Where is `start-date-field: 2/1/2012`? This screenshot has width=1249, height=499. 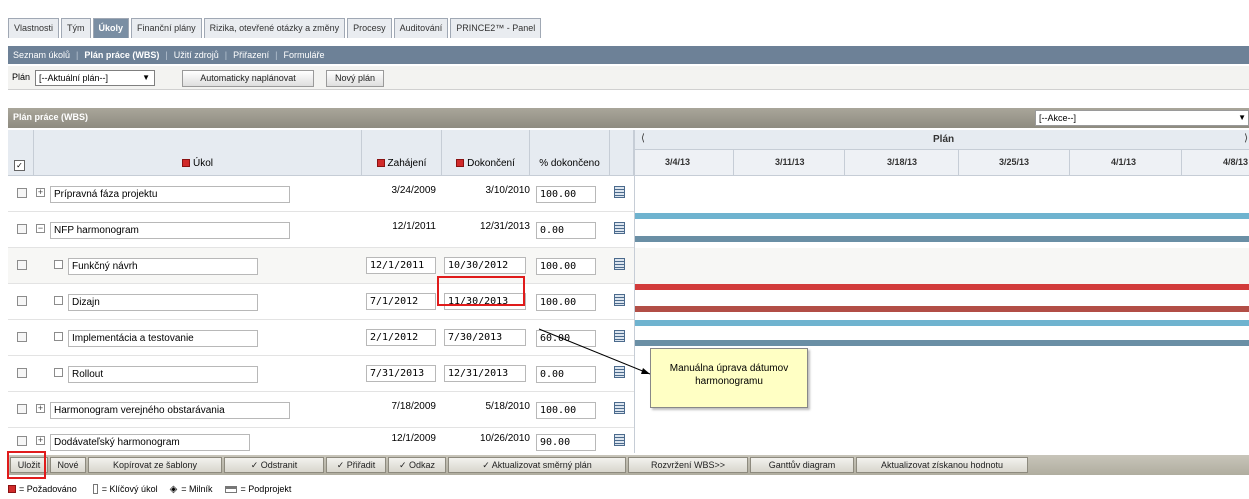 start-date-field: 2/1/2012 is located at coordinates (401, 337).